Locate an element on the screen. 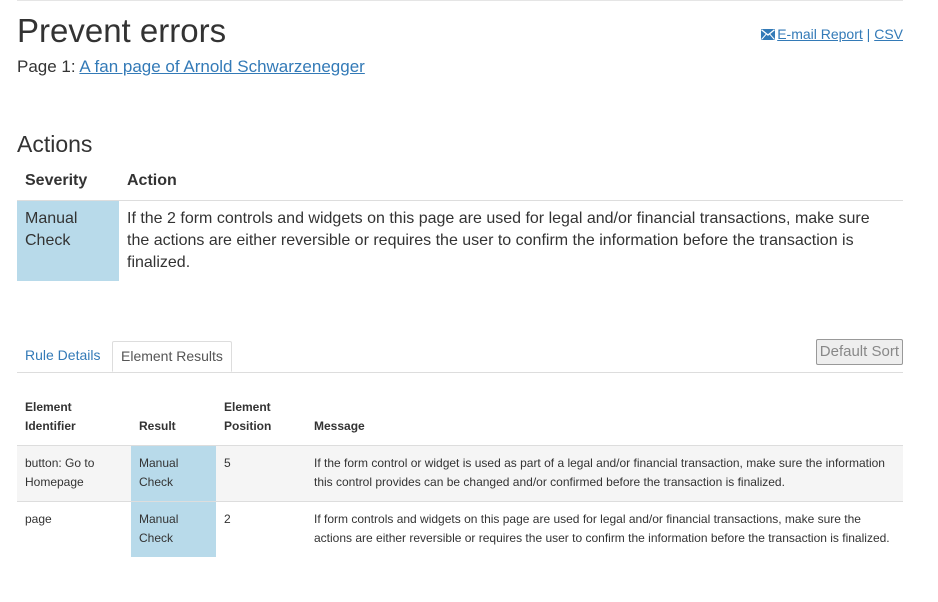 This screenshot has width=938, height=602. email-report-label: E-mail Report is located at coordinates (820, 34).